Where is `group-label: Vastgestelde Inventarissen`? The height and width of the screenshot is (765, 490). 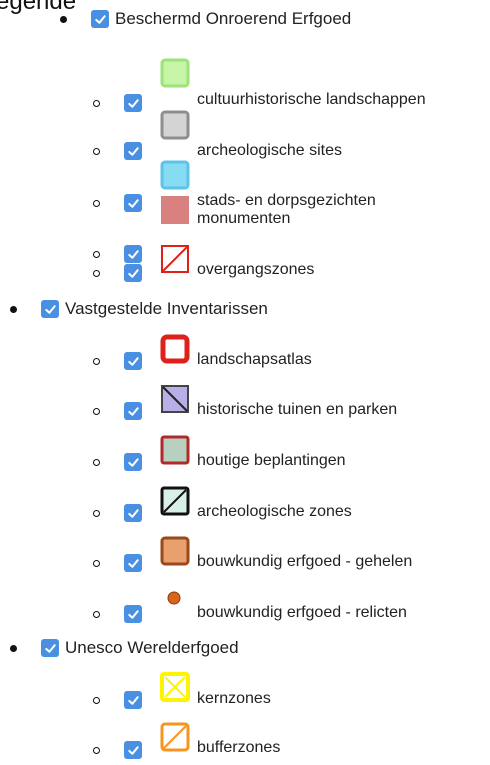 group-label: Vastgestelde Inventarissen is located at coordinates (166, 308).